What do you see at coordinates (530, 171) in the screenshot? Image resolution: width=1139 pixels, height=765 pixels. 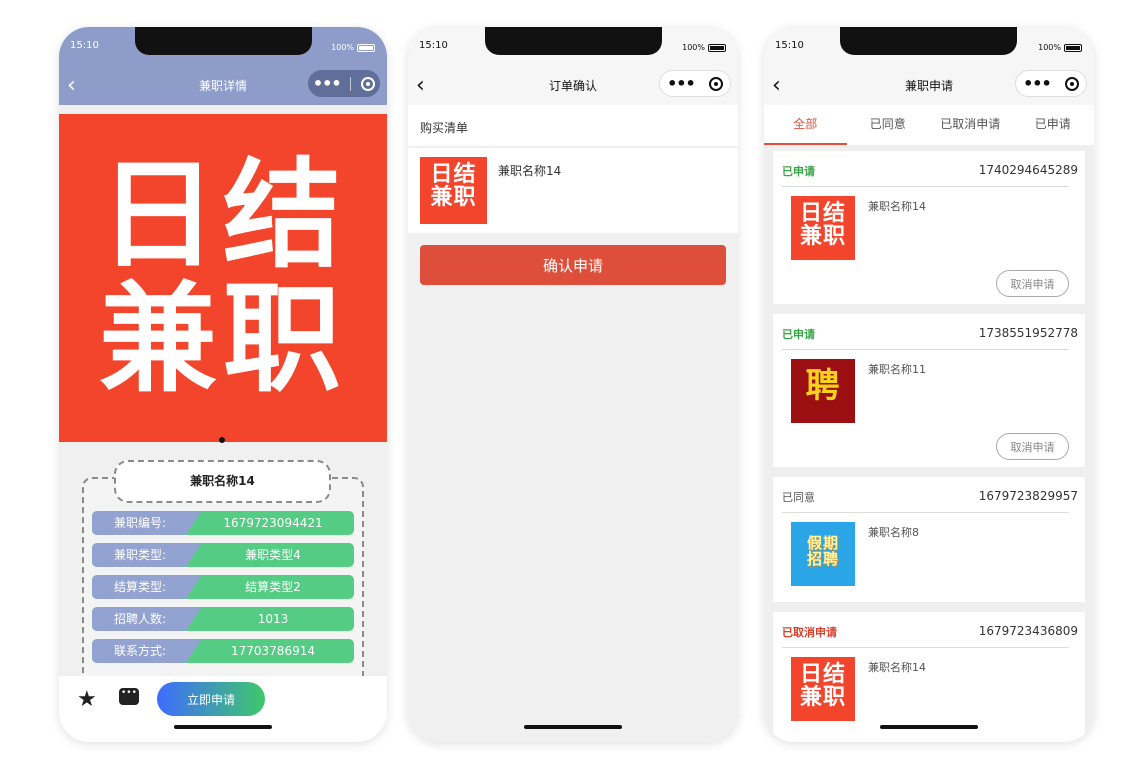 I see `item-name: 兼职名称14` at bounding box center [530, 171].